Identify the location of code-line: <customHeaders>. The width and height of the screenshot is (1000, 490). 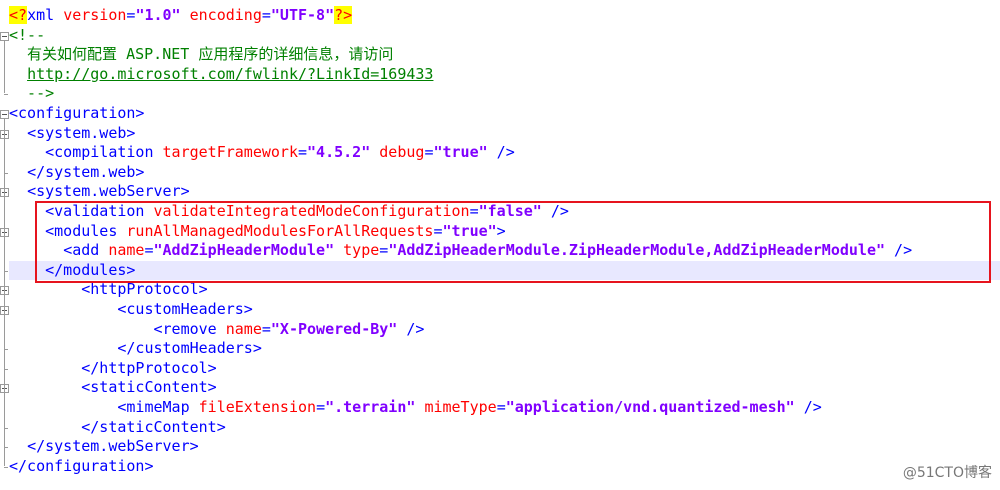
(131, 309).